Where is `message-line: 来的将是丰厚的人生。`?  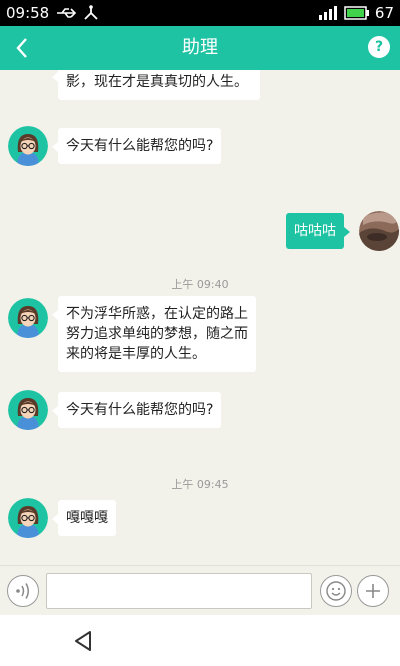
message-line: 来的将是丰厚的人生。 is located at coordinates (136, 354).